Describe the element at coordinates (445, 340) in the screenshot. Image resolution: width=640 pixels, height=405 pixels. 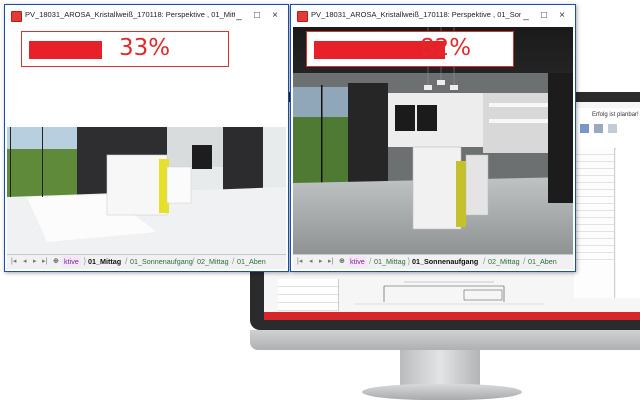
I see `monitor-chin` at that location.